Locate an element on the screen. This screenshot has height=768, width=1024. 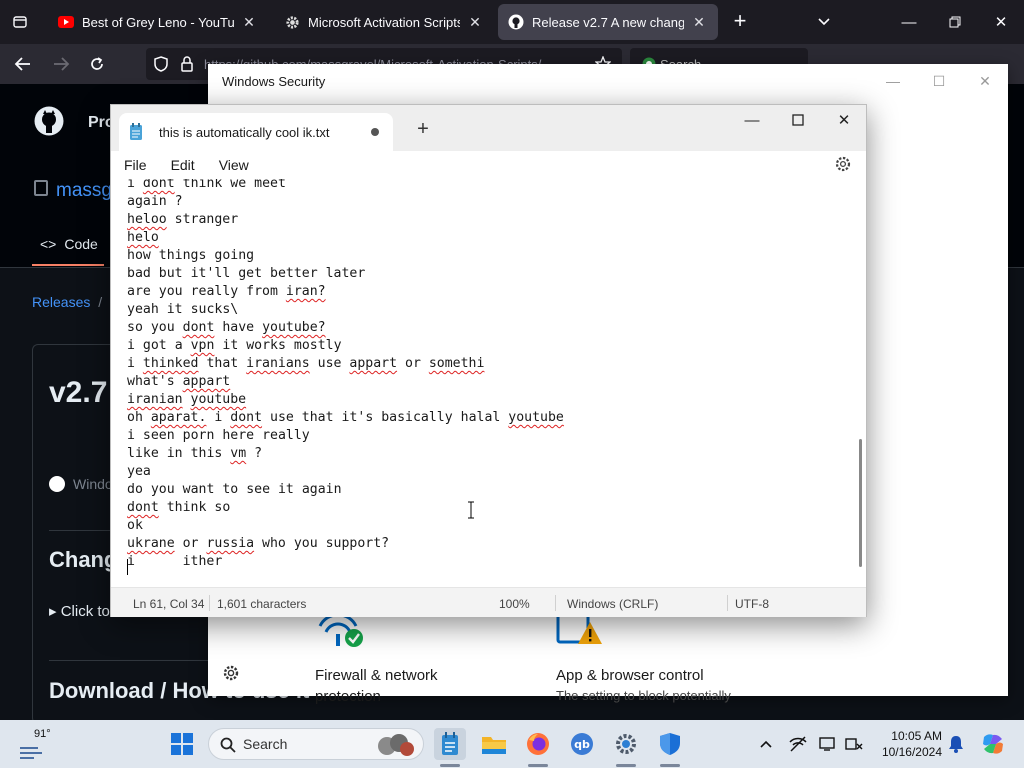
file-explorer-icon is located at coordinates (494, 744).